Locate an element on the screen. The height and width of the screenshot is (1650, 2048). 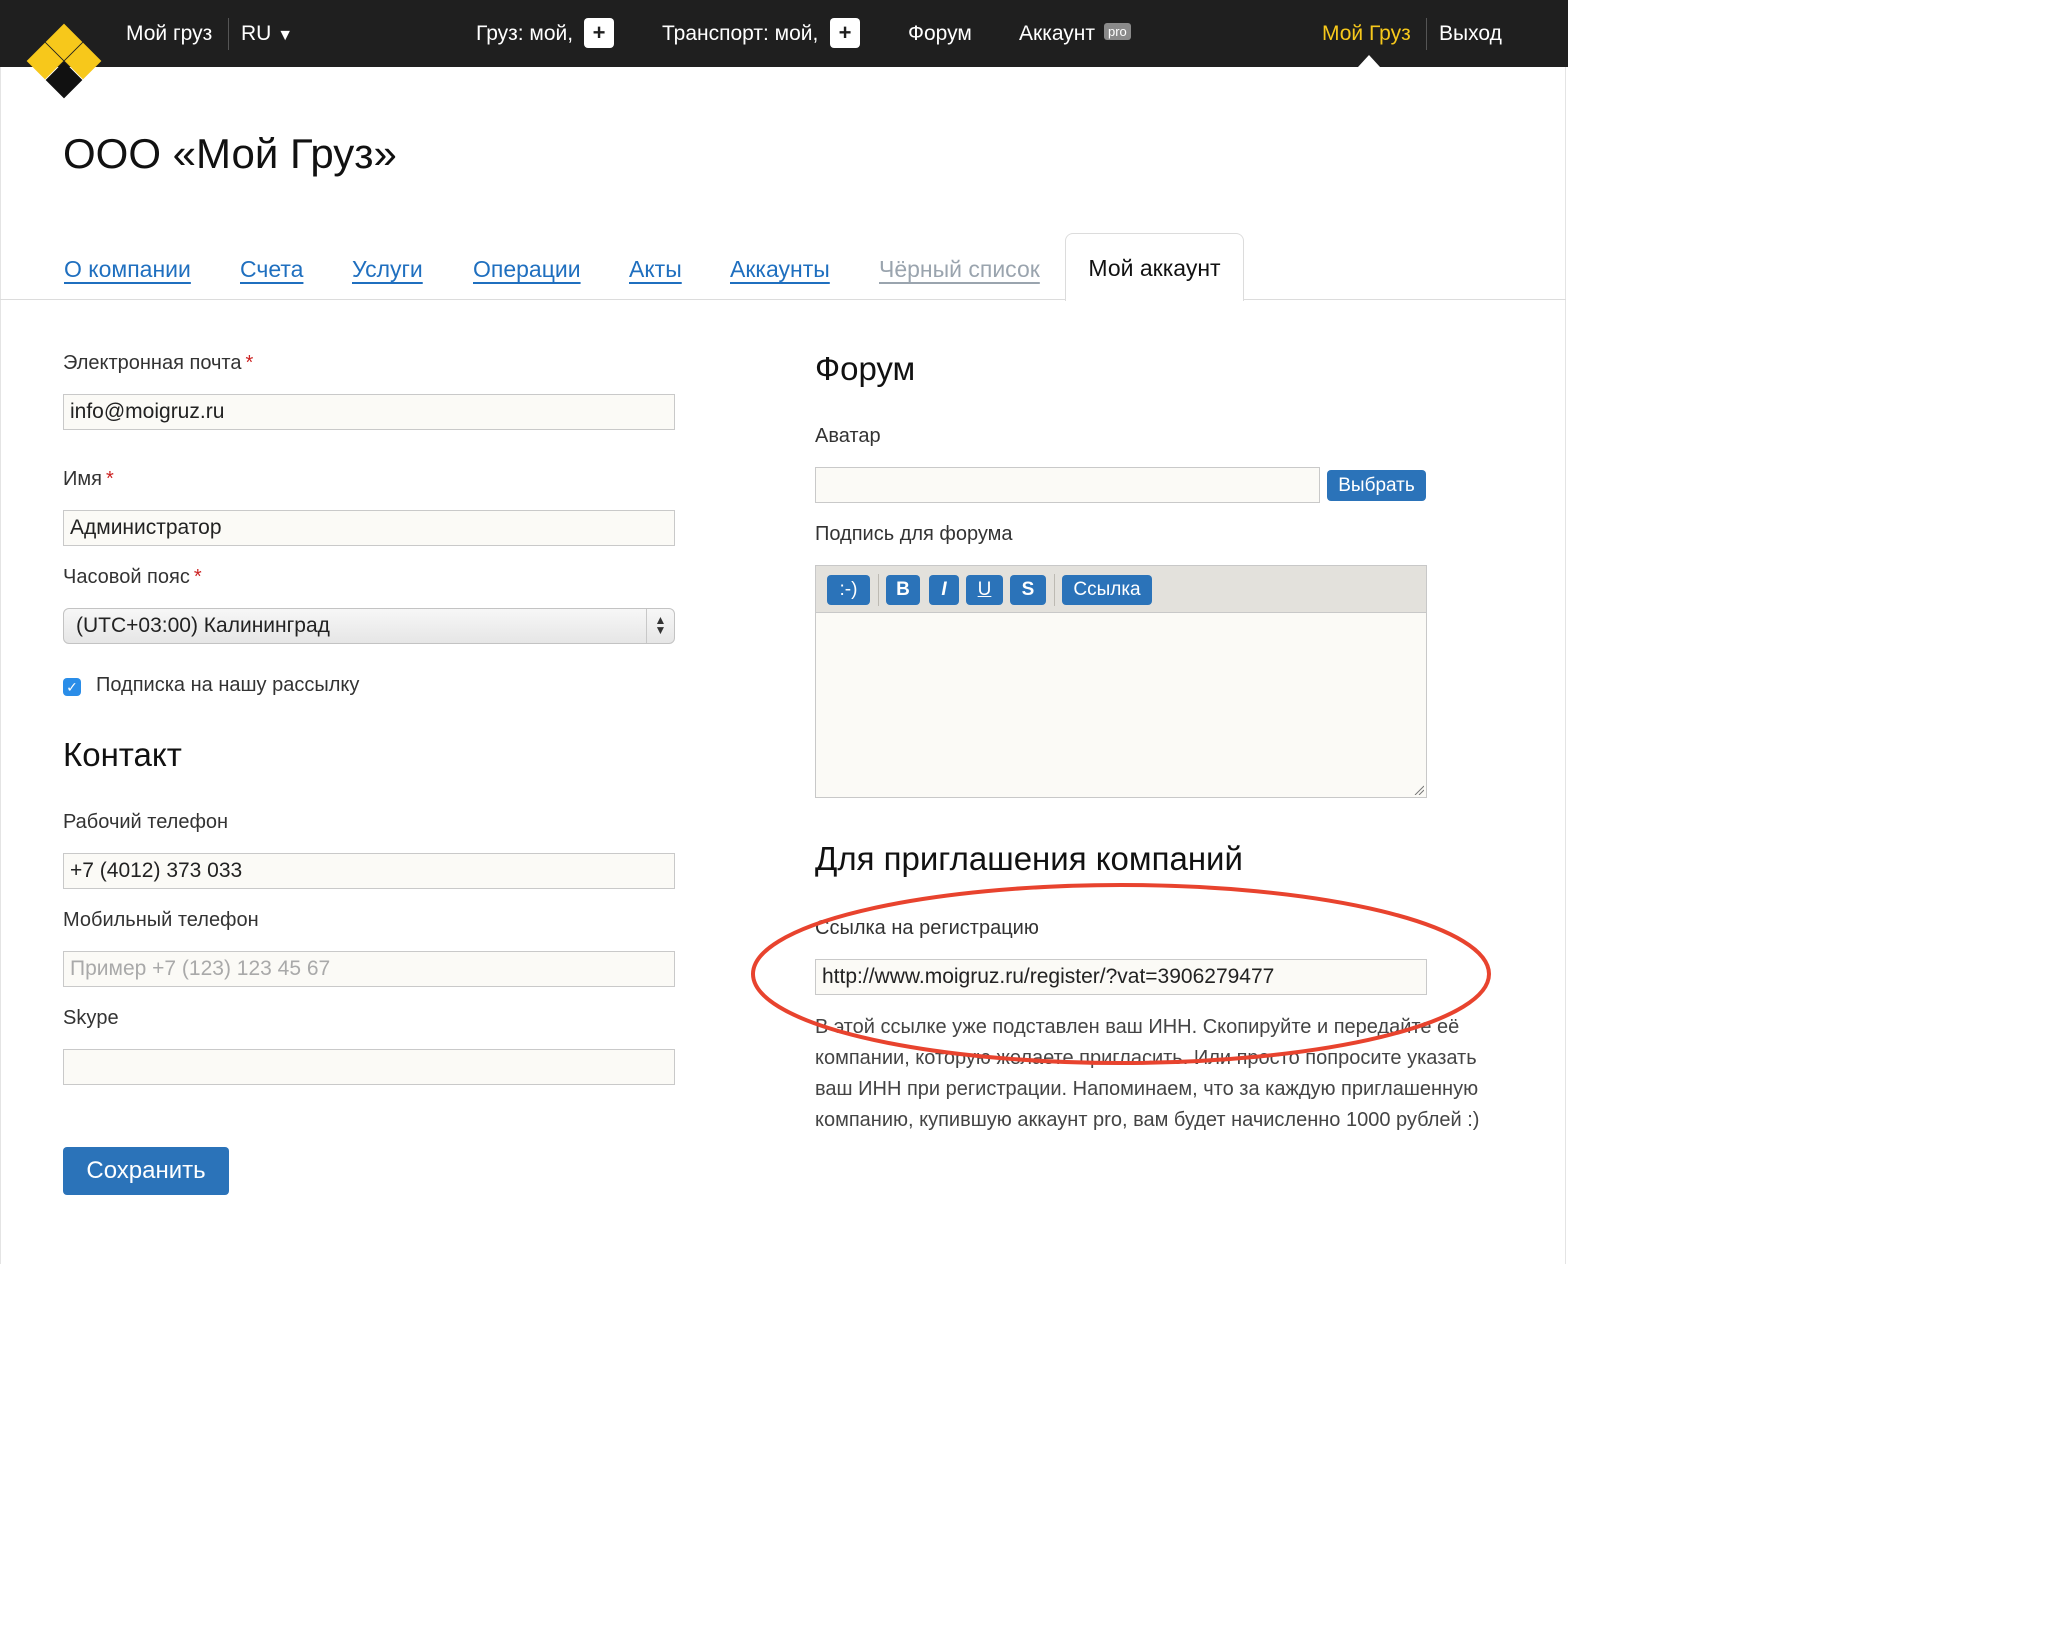
language-select: RU ▼ is located at coordinates (267, 35).